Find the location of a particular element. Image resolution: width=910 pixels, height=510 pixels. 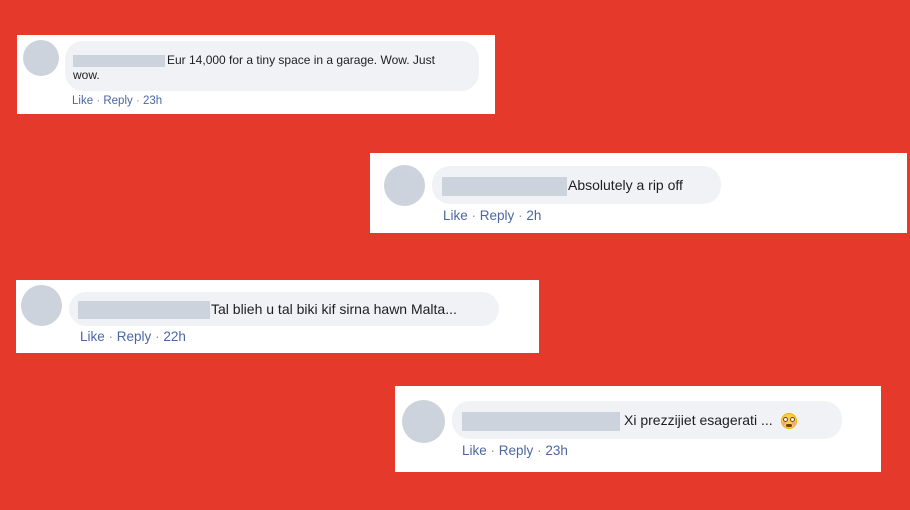

comment-card: Absolutely a rip off Like · Reply · 2h is located at coordinates (638, 193).